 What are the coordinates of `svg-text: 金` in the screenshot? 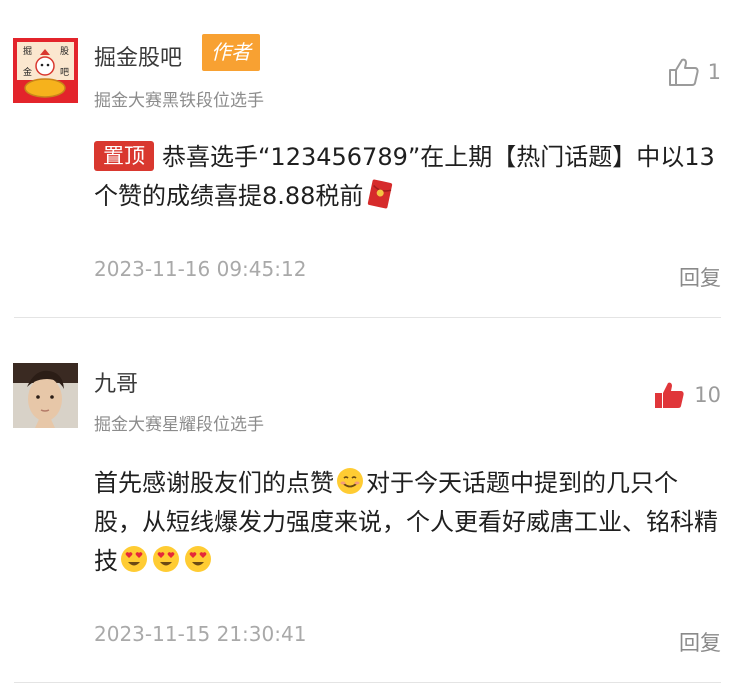 It's located at (27, 72).